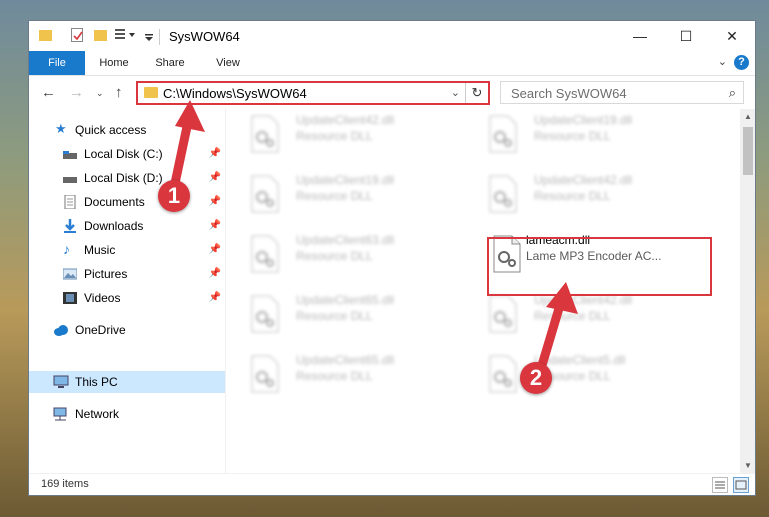 The height and width of the screenshot is (517, 769). I want to click on scroll-up-icon: ▲, so click(747, 116).